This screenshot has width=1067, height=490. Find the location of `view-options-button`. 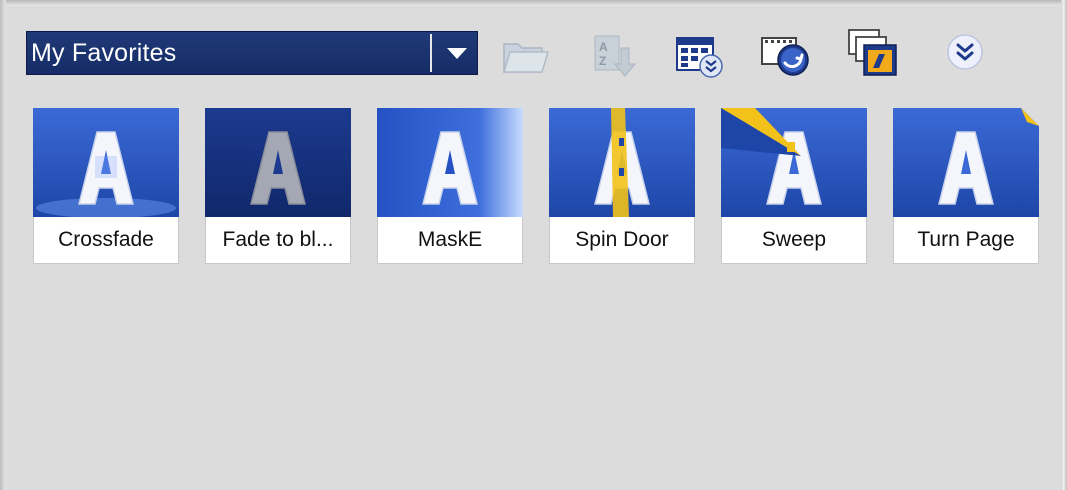

view-options-button is located at coordinates (699, 54).